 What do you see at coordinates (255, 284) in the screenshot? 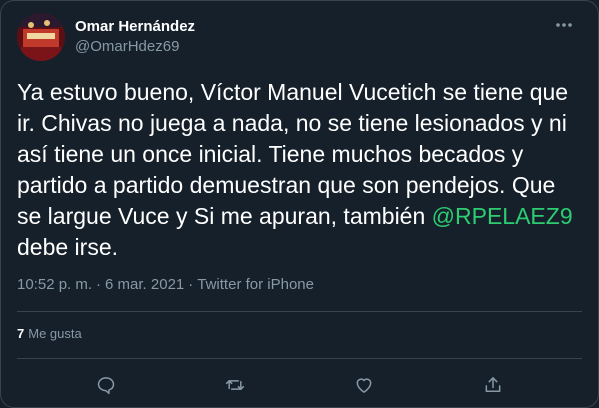
I see `tweet-source: Twitter for iPhone` at bounding box center [255, 284].